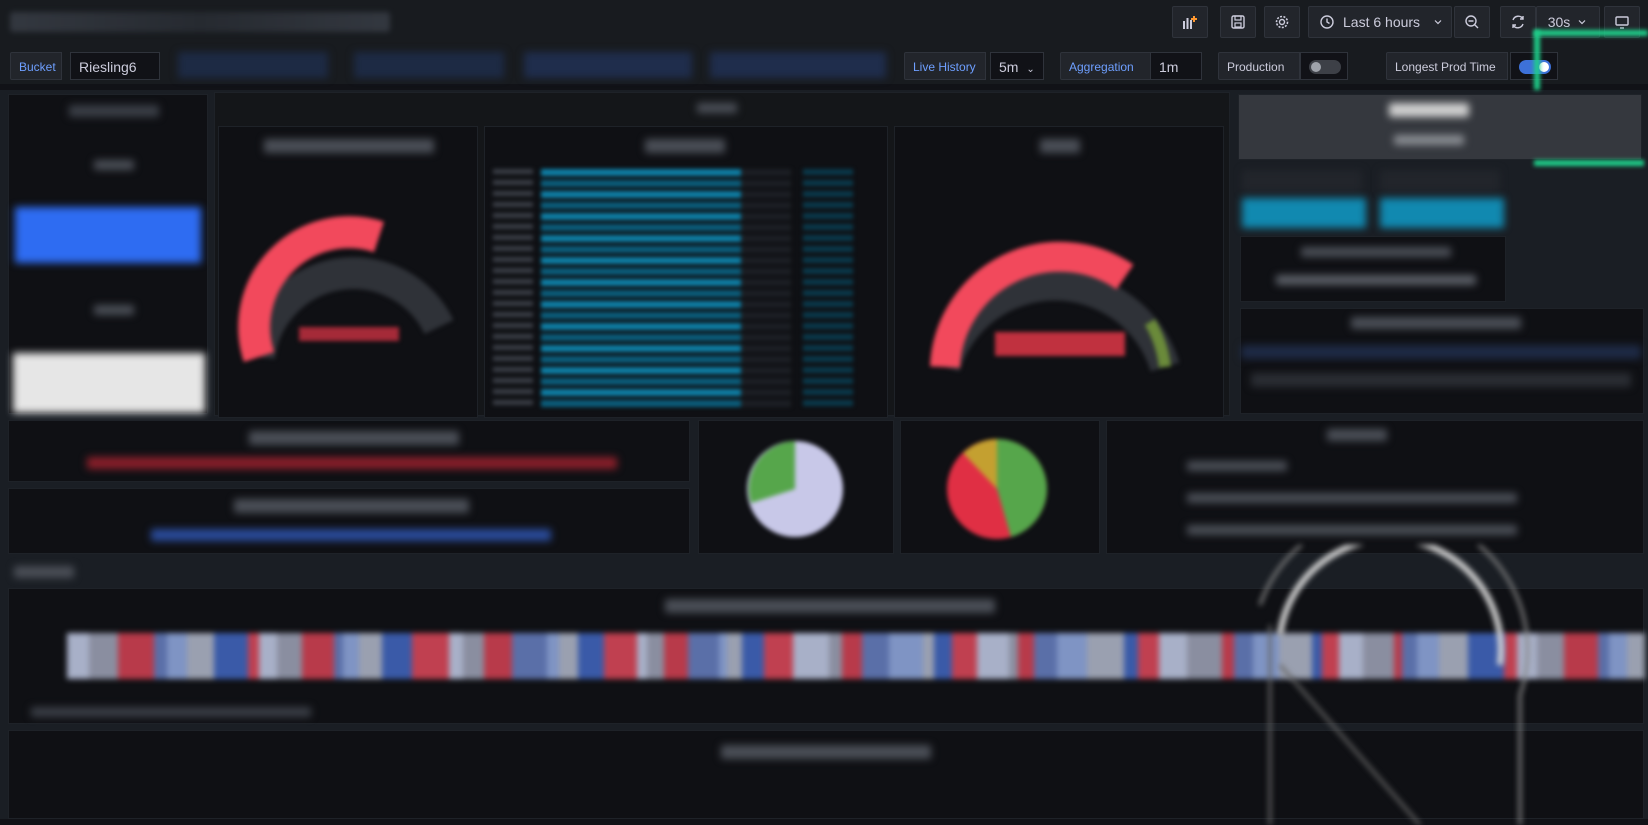 The height and width of the screenshot is (825, 1648). What do you see at coordinates (1238, 22) in the screenshot?
I see `save-dashboard-button` at bounding box center [1238, 22].